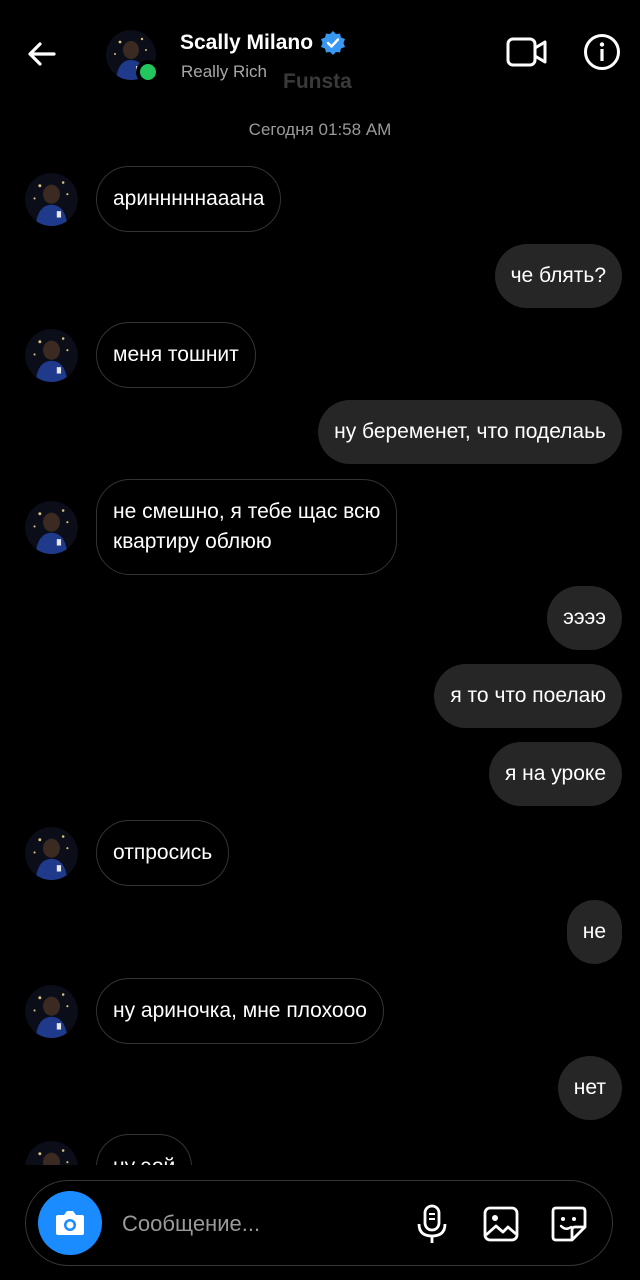 This screenshot has height=1280, width=640. I want to click on message-composer, so click(319, 1223).